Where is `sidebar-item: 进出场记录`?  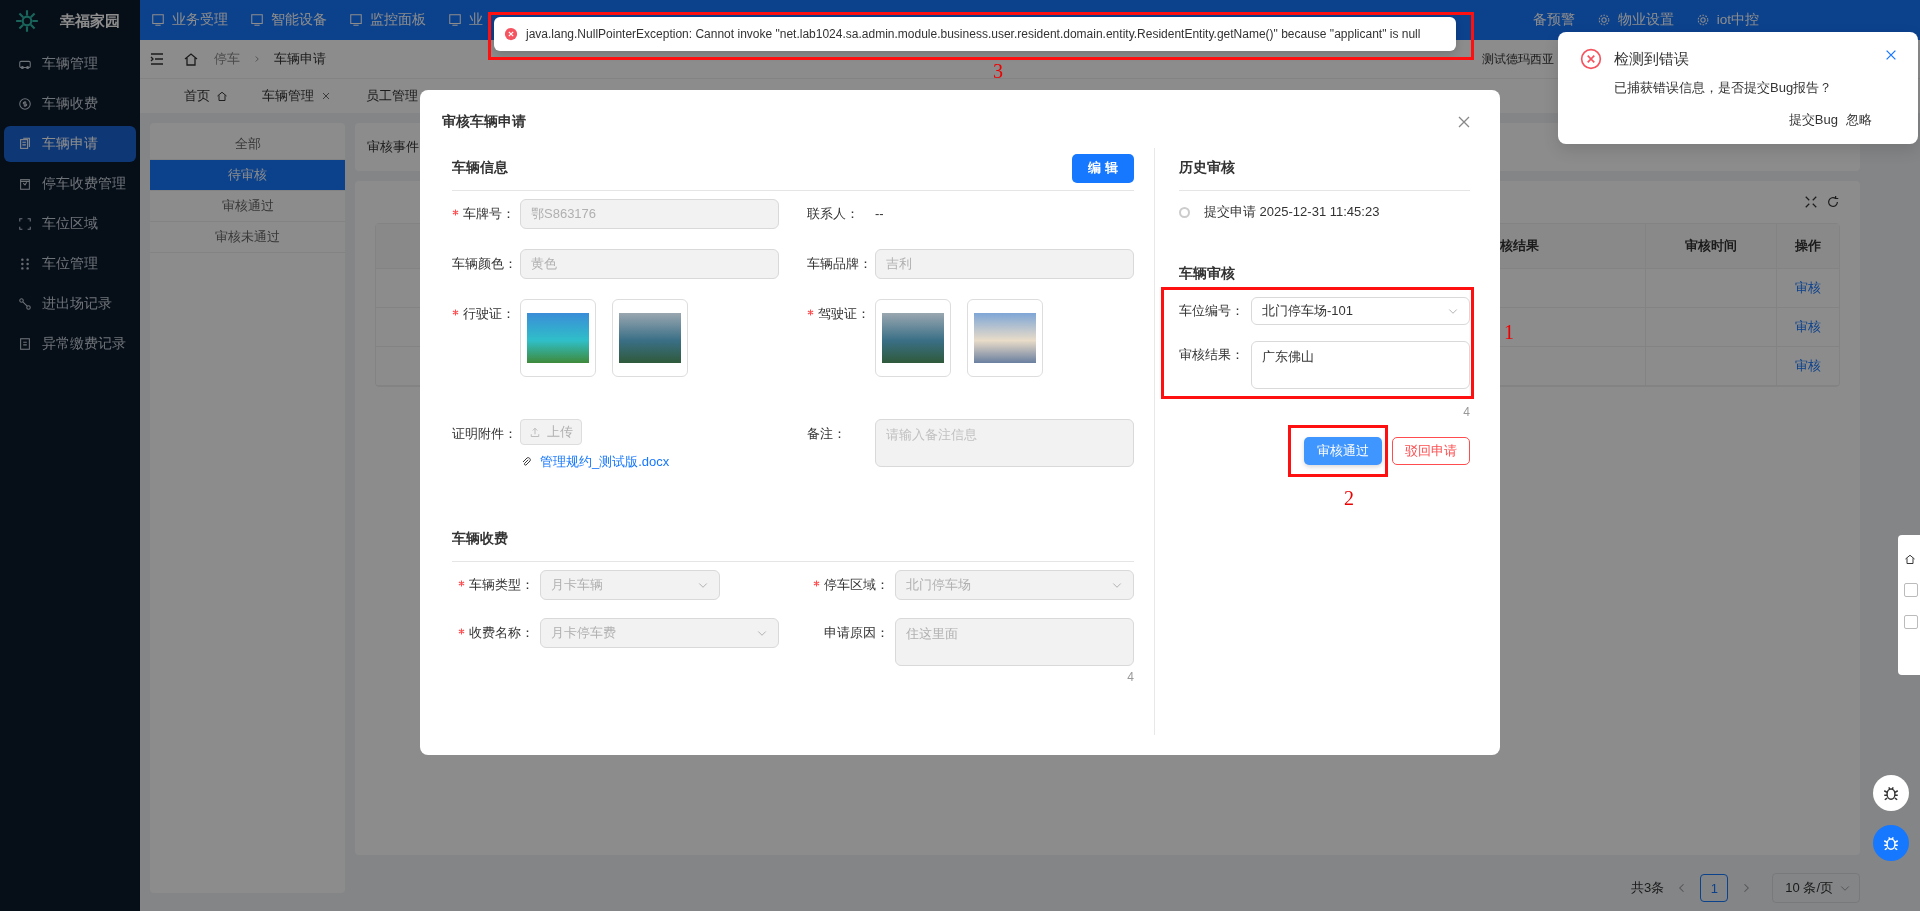 sidebar-item: 进出场记录 is located at coordinates (70, 304).